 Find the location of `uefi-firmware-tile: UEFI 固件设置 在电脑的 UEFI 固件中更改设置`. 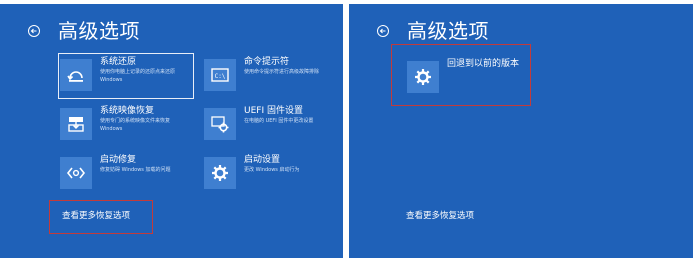

uefi-firmware-tile: UEFI 固件设置 在电脑的 UEFI 固件中更改设置 is located at coordinates (270, 125).